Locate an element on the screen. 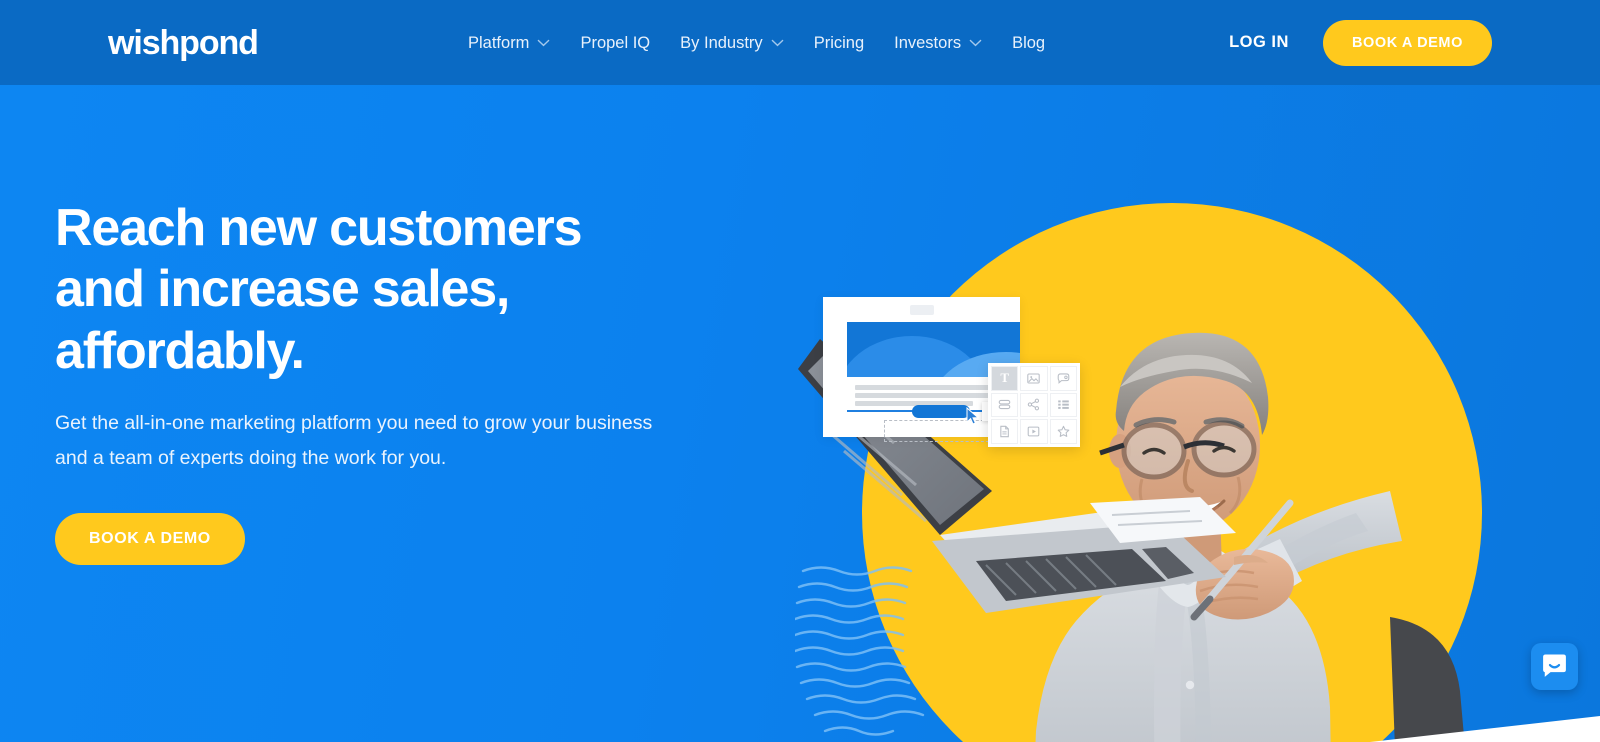 The height and width of the screenshot is (742, 1600). nav-actions: LOG IN BOOK A DEMO is located at coordinates (1360, 42).